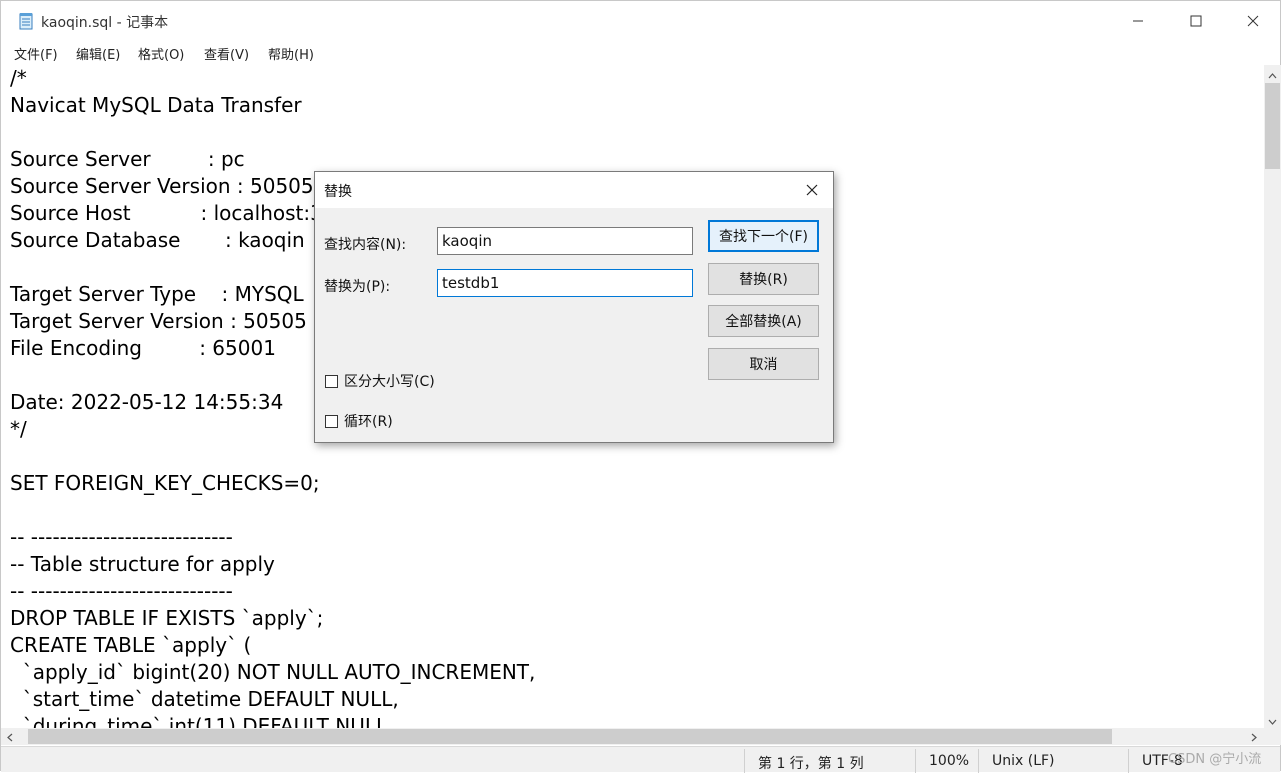 Image resolution: width=1281 pixels, height=773 pixels. What do you see at coordinates (763, 236) in the screenshot?
I see `find-next-button: 查找下一个(F)` at bounding box center [763, 236].